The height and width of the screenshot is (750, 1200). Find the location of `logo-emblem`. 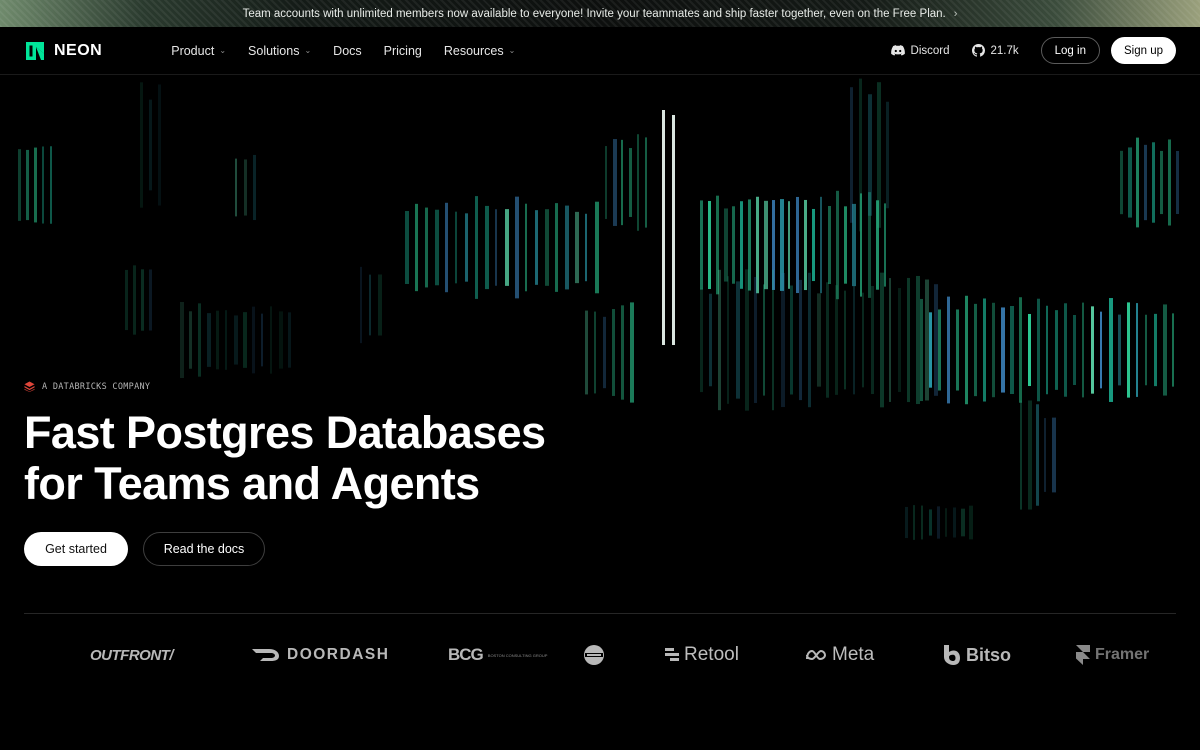

logo-emblem is located at coordinates (594, 655).